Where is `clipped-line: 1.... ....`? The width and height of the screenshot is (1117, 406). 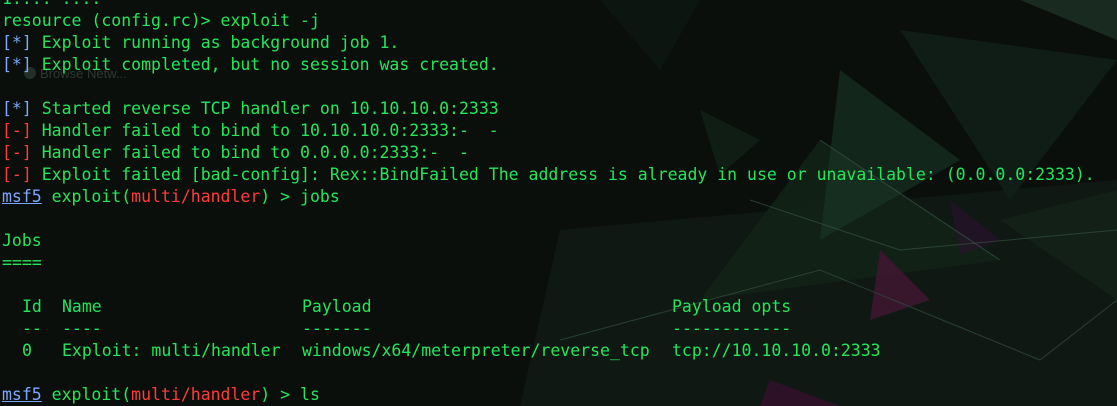
clipped-line: 1.... .... is located at coordinates (559, 5).